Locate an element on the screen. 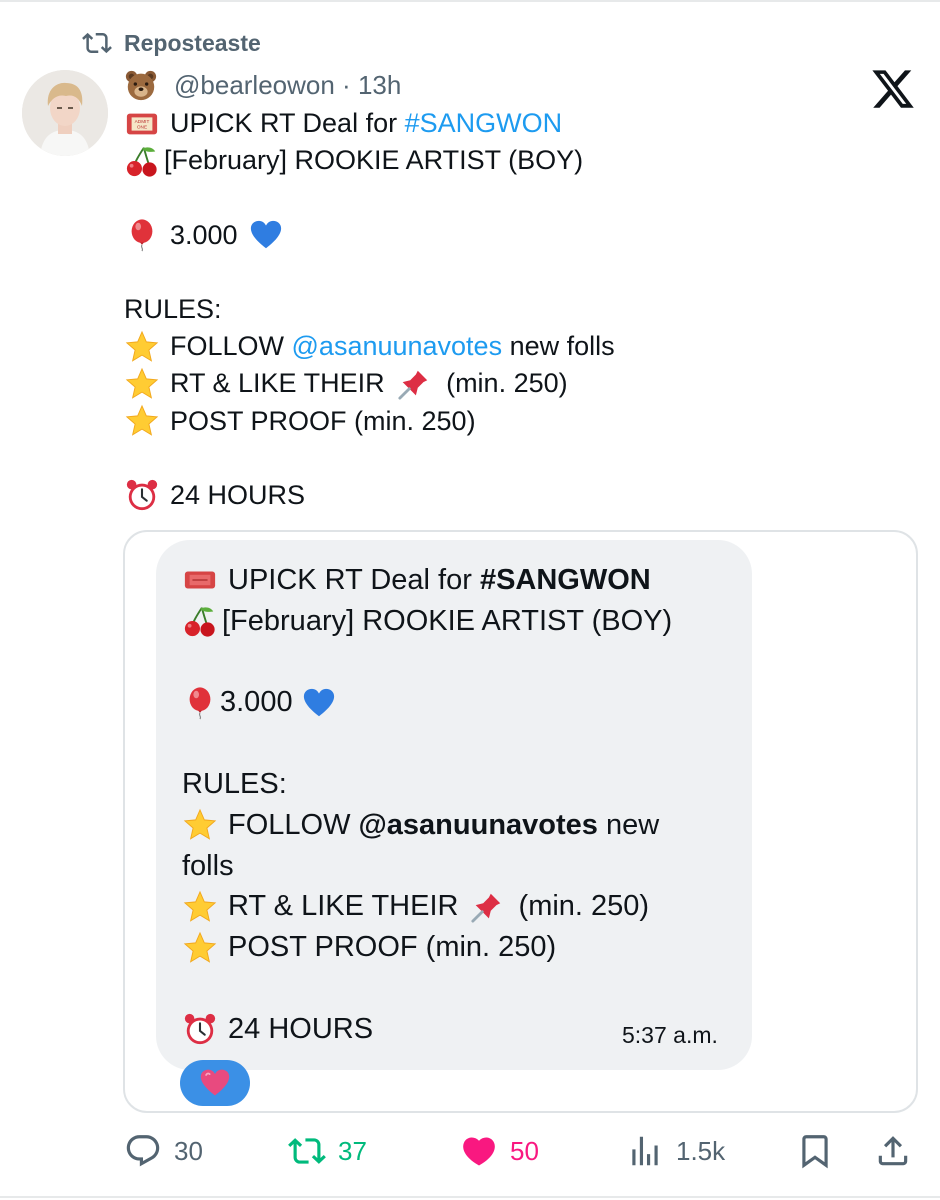  reply-icon is located at coordinates (143, 1151).